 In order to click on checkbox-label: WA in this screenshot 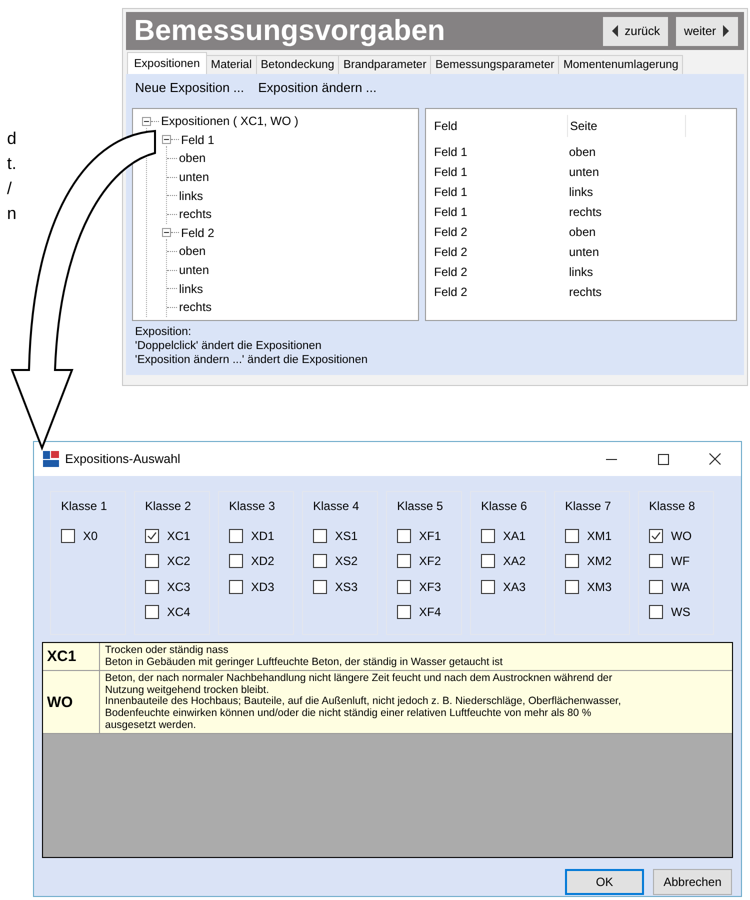, I will do `click(680, 587)`.